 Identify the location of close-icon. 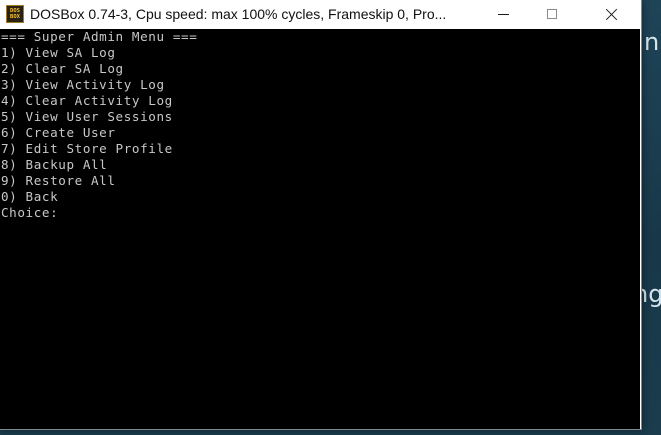
(611, 14).